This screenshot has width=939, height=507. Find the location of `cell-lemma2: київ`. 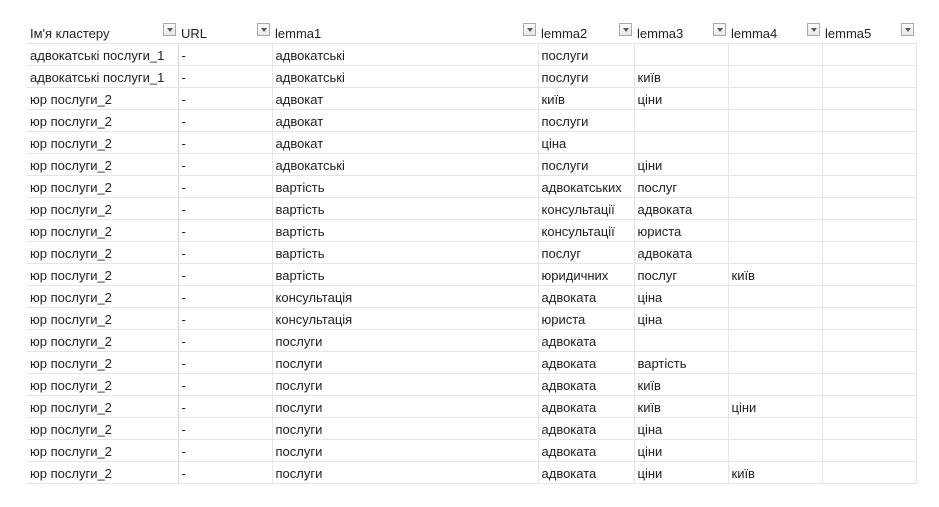

cell-lemma2: київ is located at coordinates (586, 98).